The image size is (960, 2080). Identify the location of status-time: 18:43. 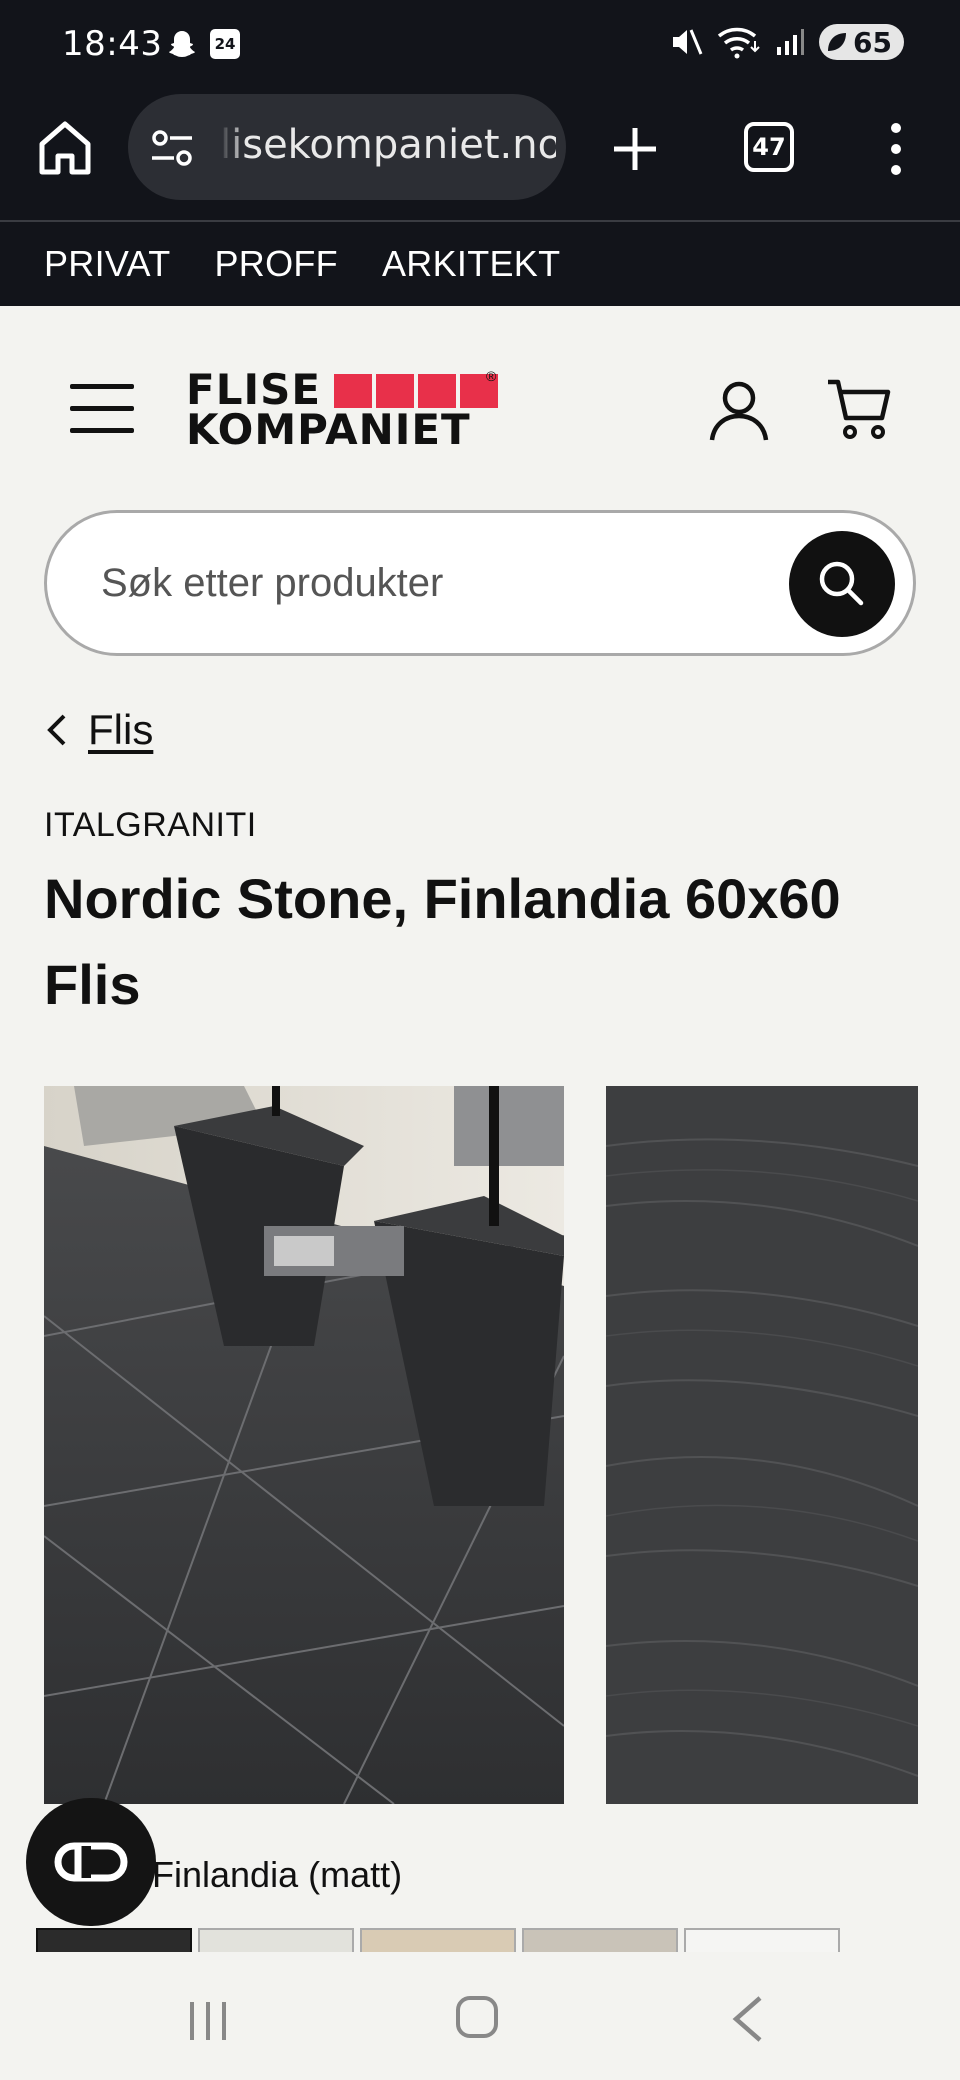
(112, 44).